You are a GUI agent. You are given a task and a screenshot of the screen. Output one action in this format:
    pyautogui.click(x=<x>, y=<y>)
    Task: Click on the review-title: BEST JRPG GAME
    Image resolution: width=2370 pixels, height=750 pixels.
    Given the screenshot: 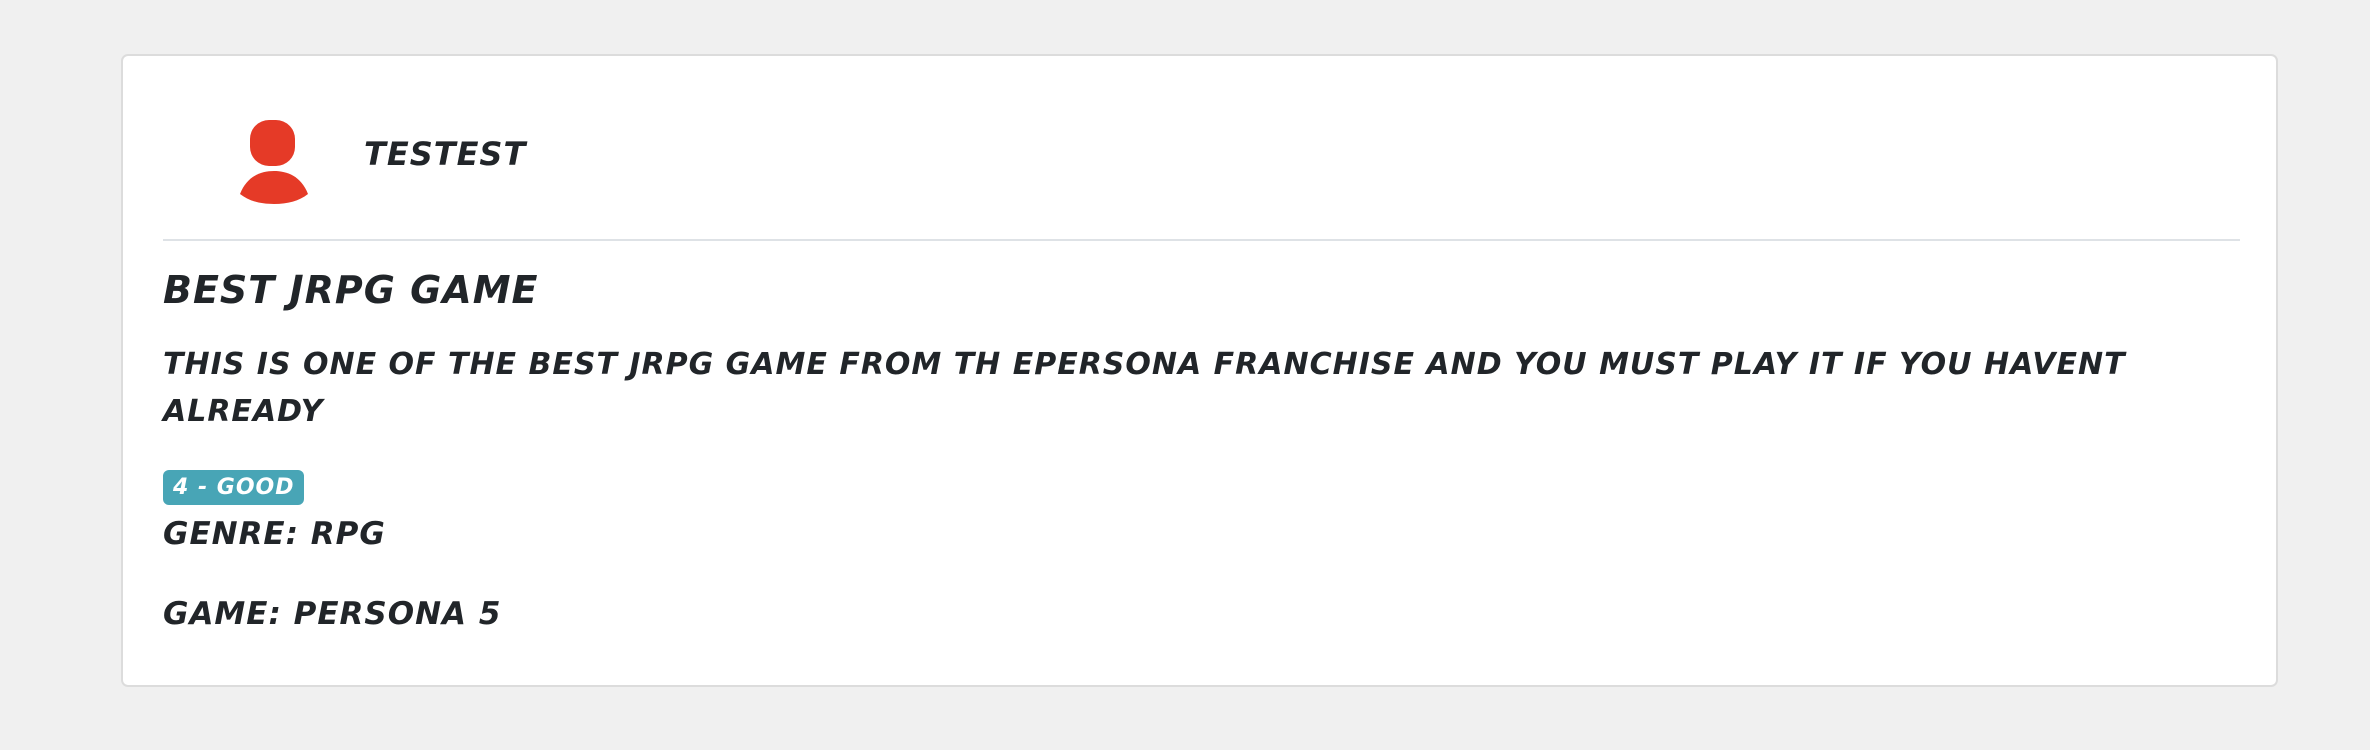 What is the action you would take?
    pyautogui.click(x=351, y=290)
    